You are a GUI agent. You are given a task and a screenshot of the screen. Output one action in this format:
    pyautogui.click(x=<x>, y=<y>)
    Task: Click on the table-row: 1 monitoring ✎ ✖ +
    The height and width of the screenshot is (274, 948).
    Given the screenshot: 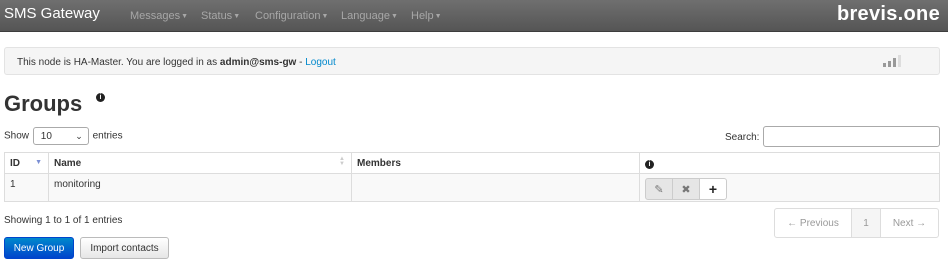 What is the action you would take?
    pyautogui.click(x=472, y=187)
    